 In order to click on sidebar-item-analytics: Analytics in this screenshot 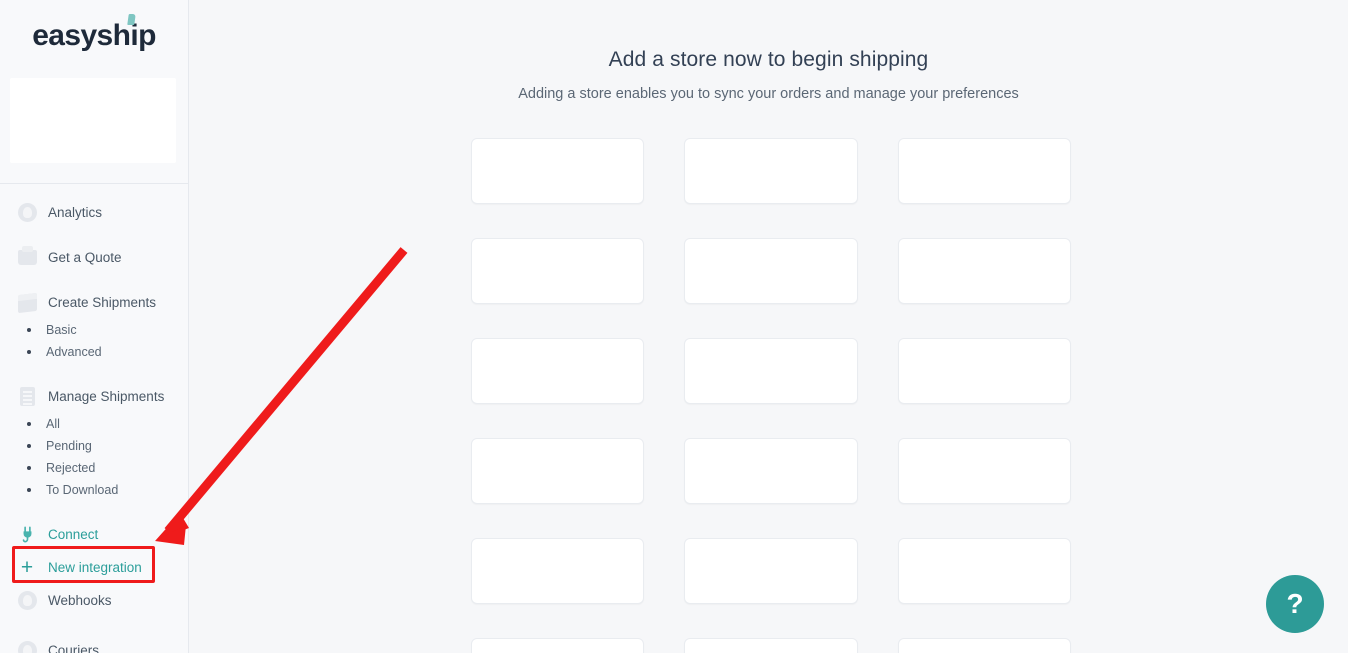, I will do `click(94, 212)`.